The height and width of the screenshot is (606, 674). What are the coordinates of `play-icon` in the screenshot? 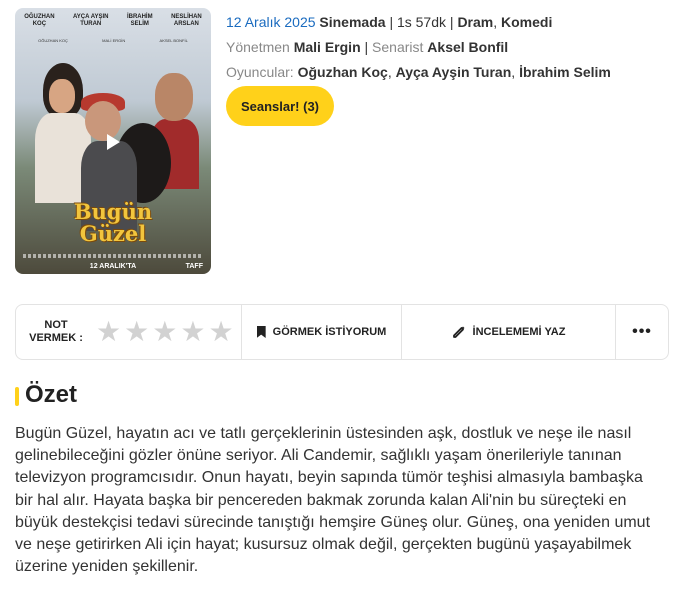 It's located at (113, 142).